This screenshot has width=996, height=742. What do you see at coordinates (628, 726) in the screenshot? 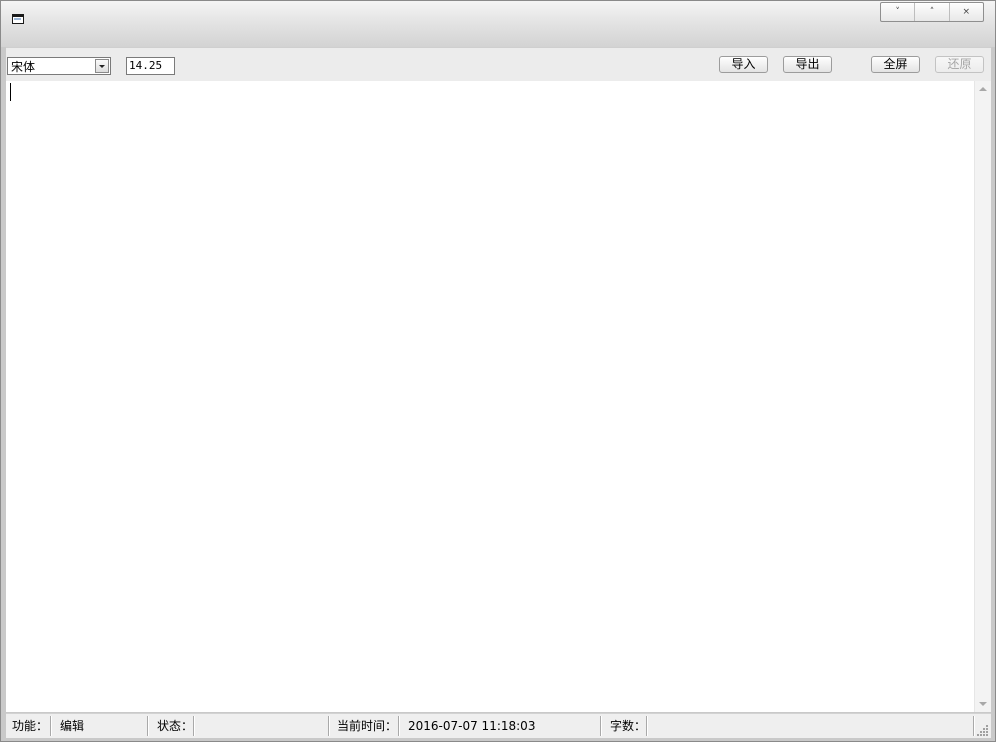
I see `word-count-label: 字数：` at bounding box center [628, 726].